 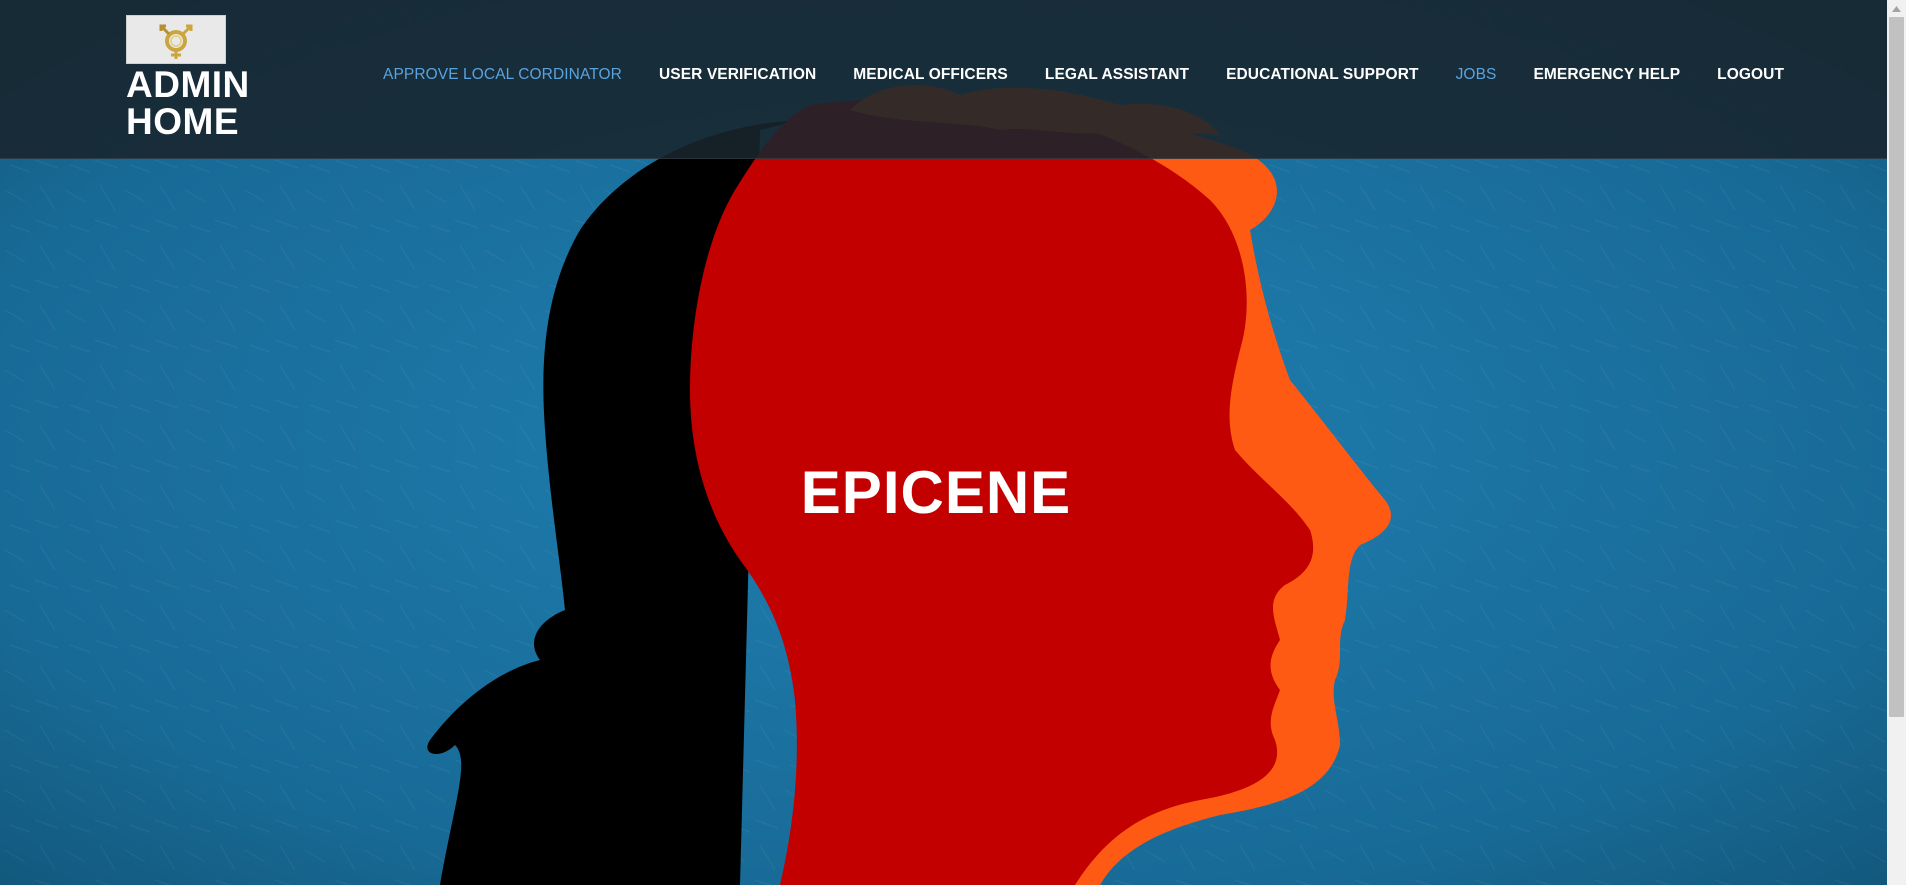 I want to click on hero-title: EPICENE, so click(x=936, y=492).